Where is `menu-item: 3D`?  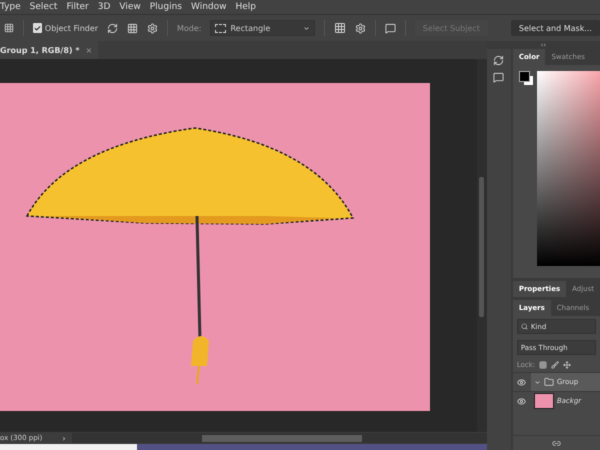 menu-item: 3D is located at coordinates (104, 7).